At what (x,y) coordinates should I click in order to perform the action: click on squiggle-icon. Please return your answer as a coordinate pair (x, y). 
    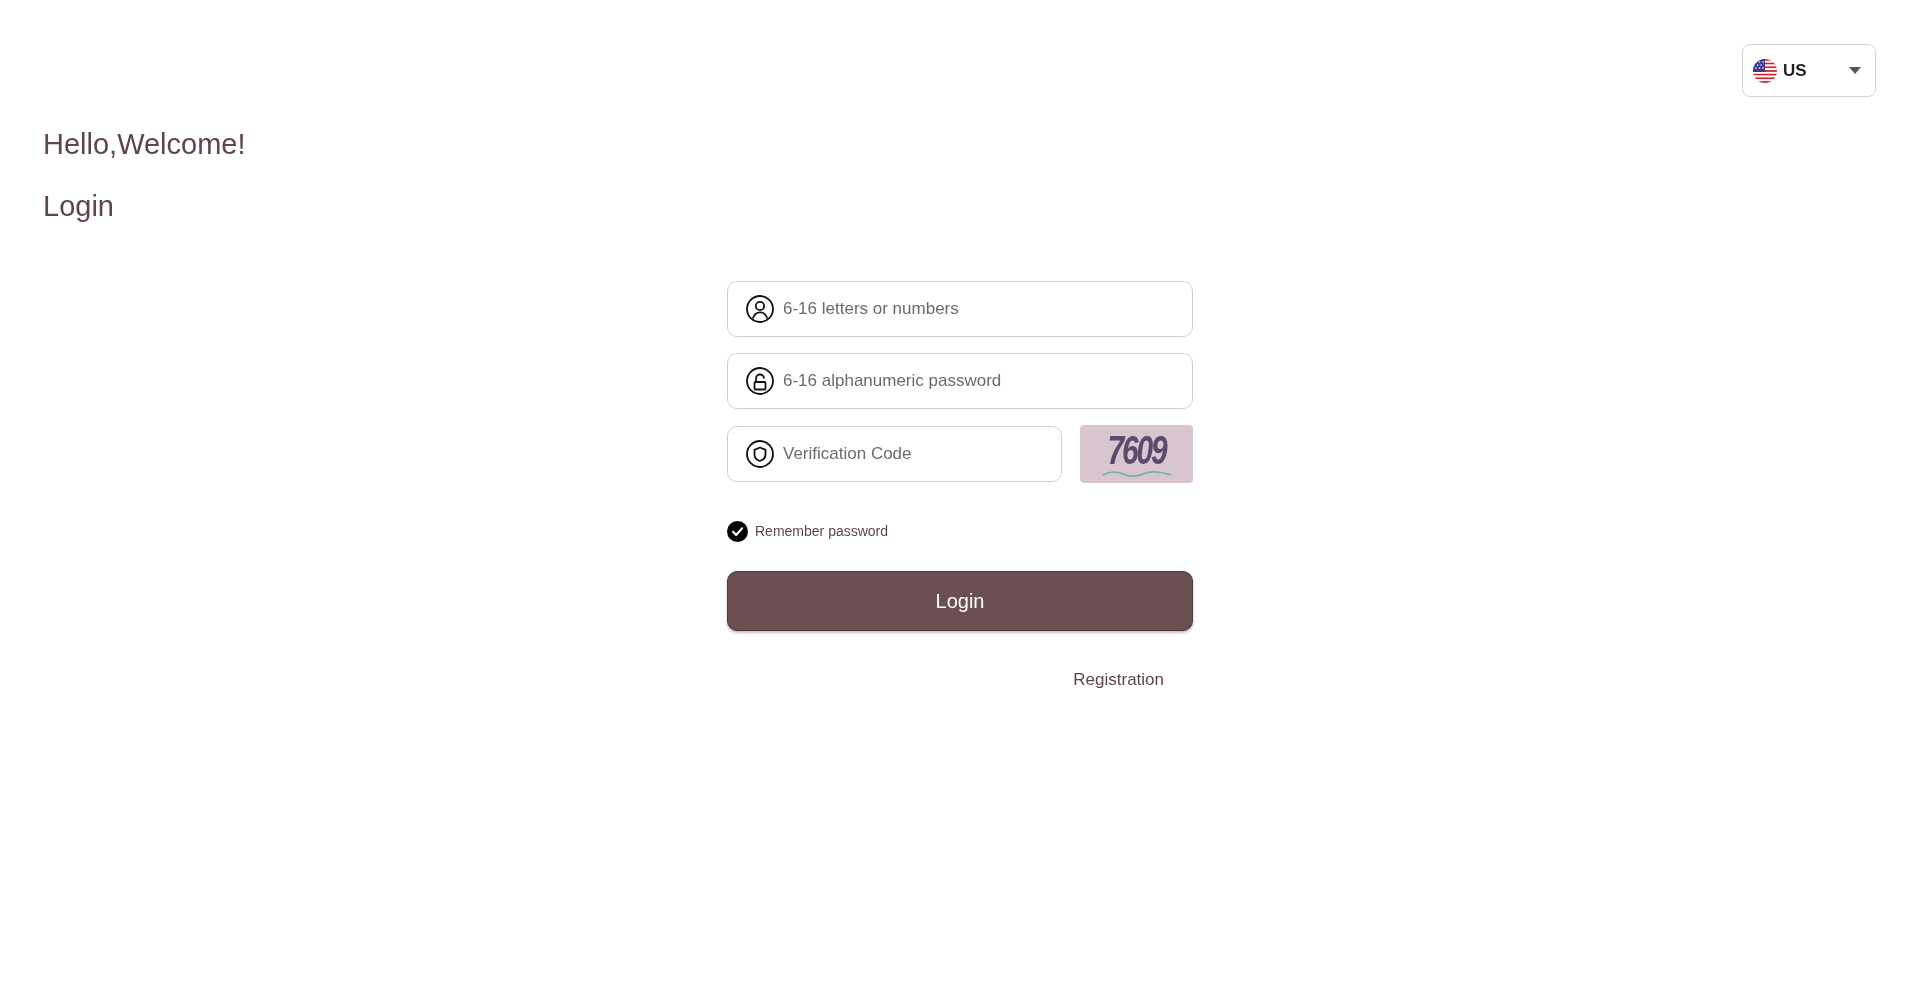
    Looking at the image, I should click on (1136, 474).